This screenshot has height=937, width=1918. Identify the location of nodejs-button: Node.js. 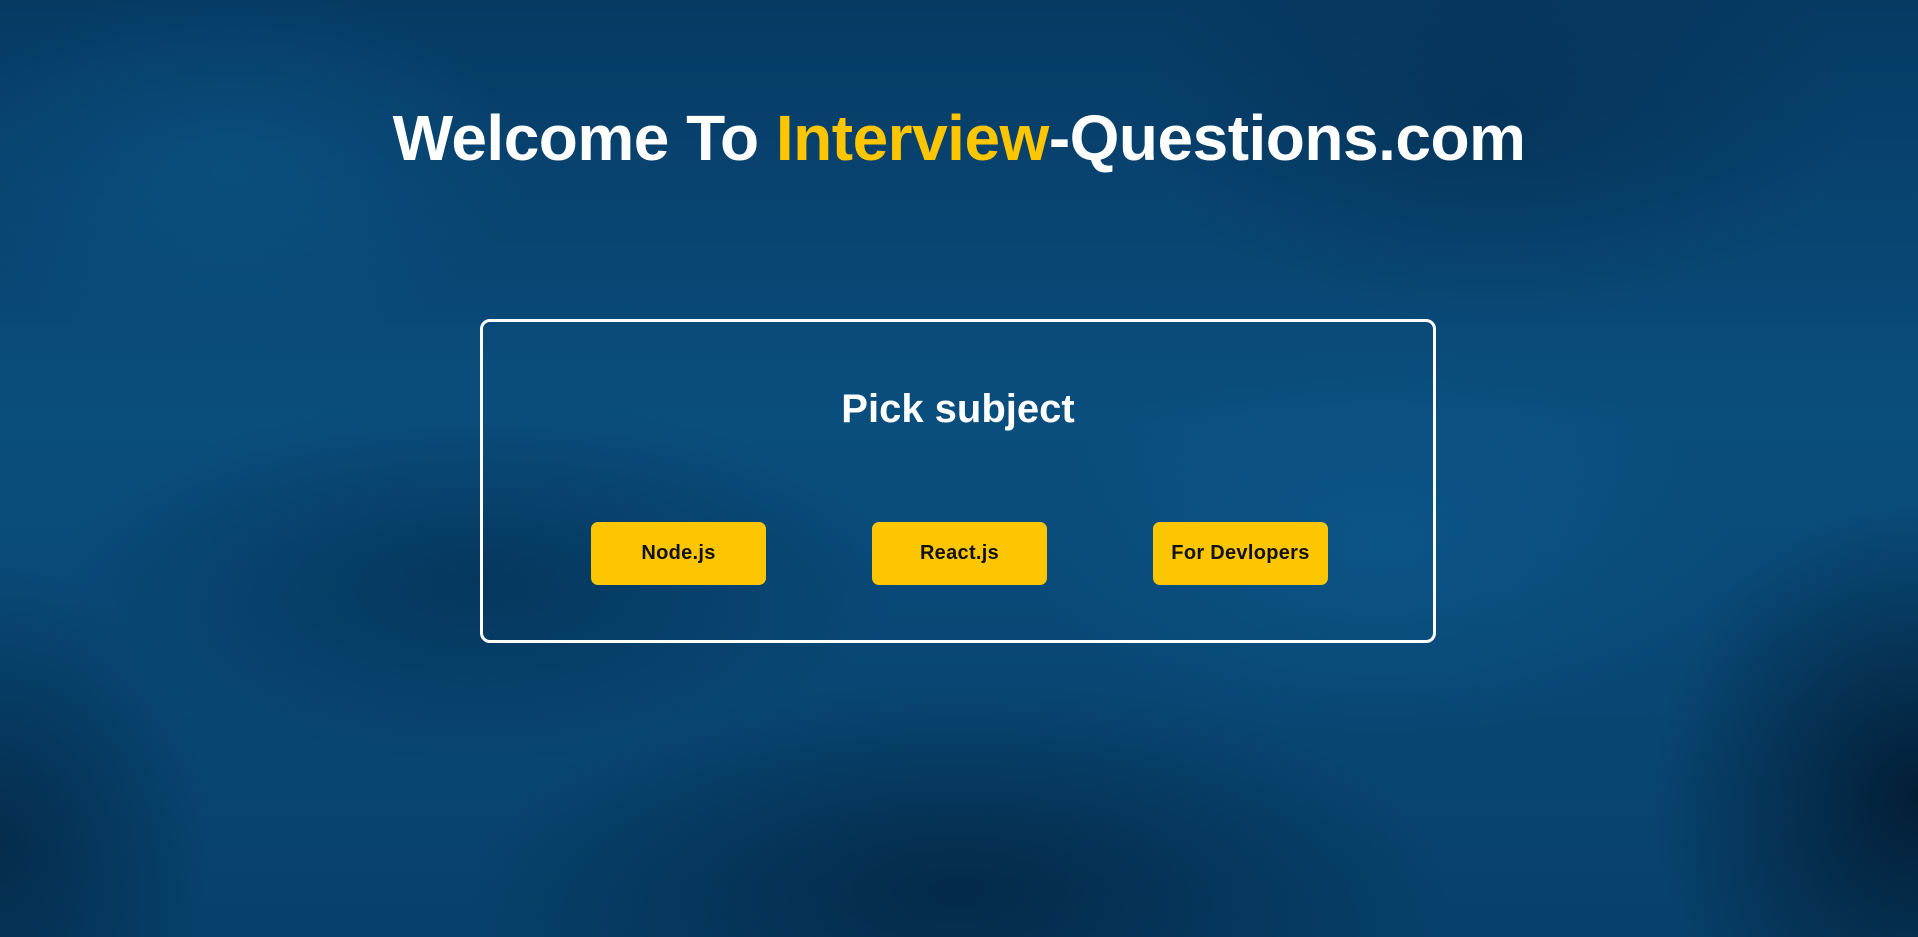
(678, 553).